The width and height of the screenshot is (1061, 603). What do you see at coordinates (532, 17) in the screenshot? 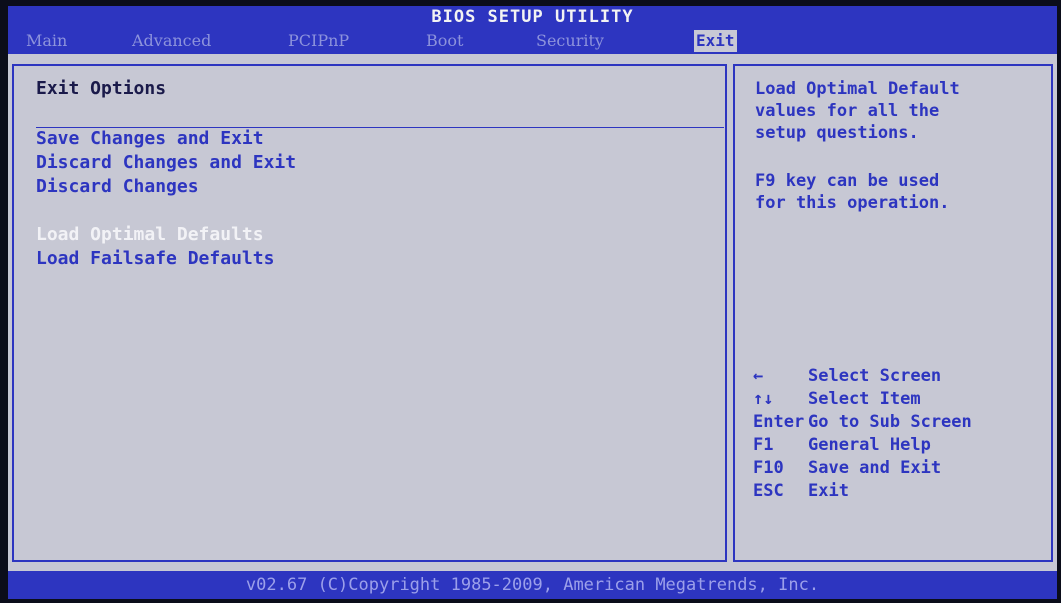
I see `bios-title: BIOS SETUP UTILITY` at bounding box center [532, 17].